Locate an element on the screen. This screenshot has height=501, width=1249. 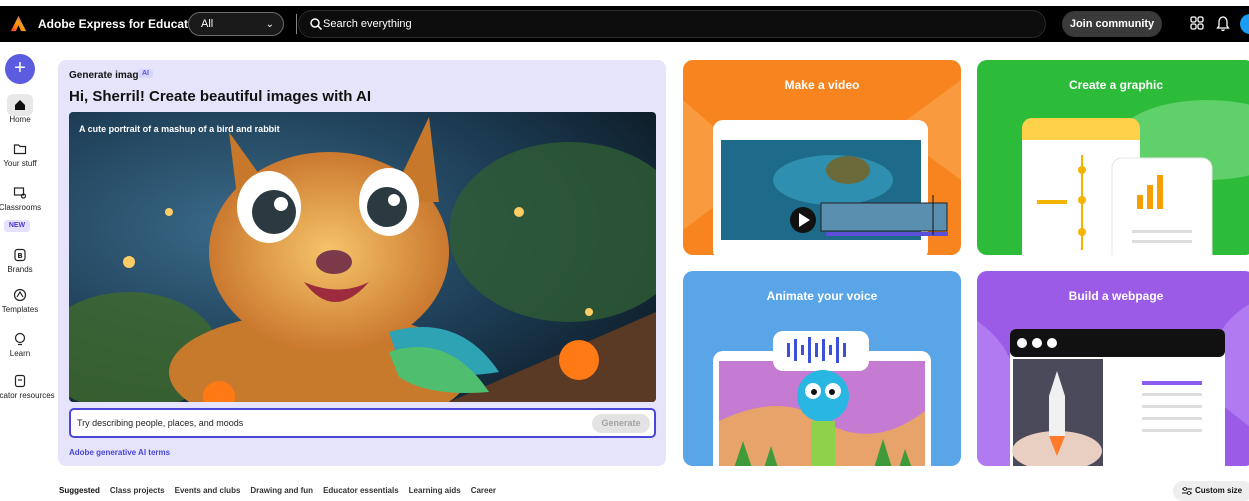
ai-badge: AI is located at coordinates (145, 73).